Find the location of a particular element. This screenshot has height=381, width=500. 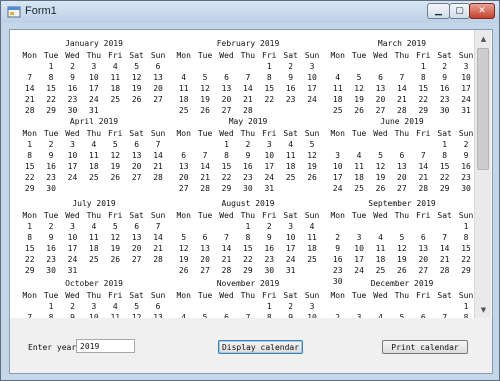

year-label: Enter year is located at coordinates (52, 347).